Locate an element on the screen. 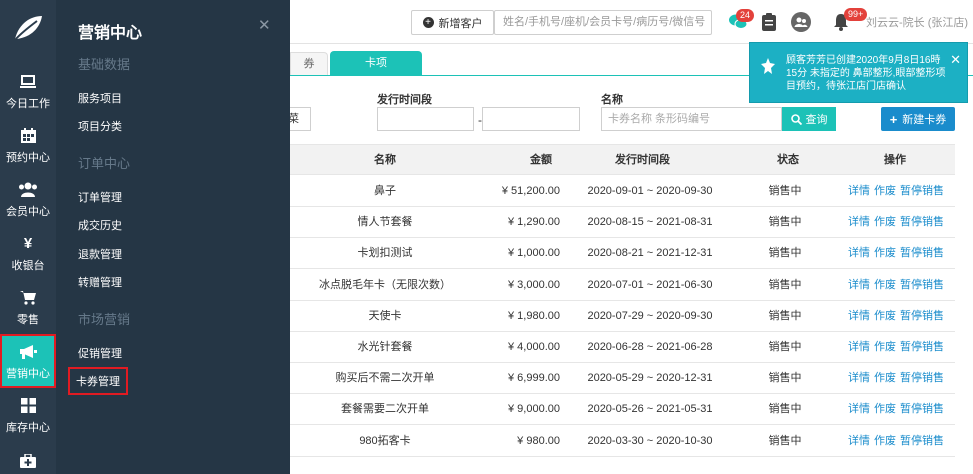 This screenshot has height=474, width=973. period-start-input is located at coordinates (425, 119).